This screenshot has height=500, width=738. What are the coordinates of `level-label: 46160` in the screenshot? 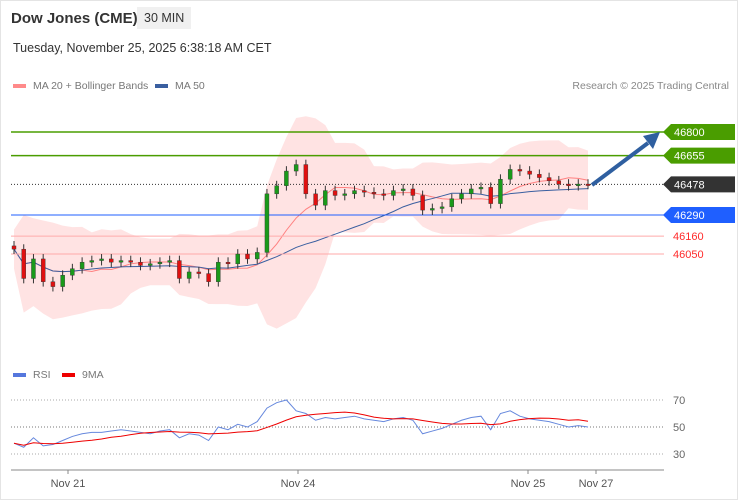 It's located at (688, 237).